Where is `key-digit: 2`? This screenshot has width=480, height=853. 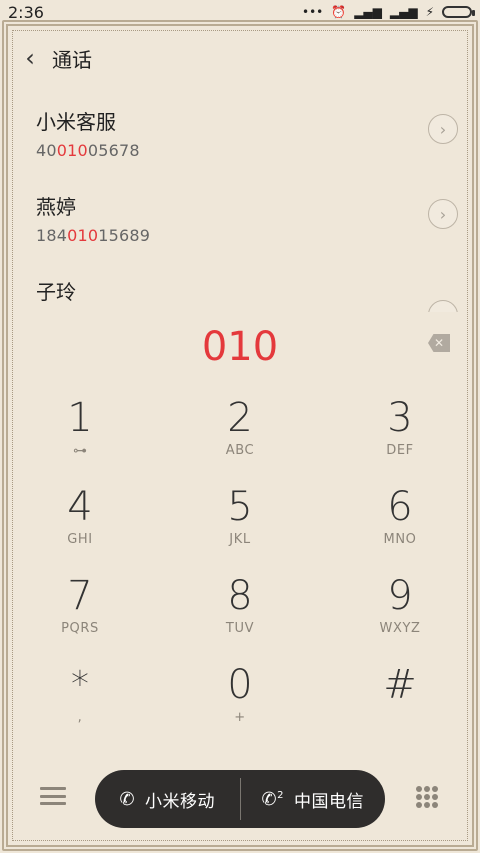
key-digit: 2 is located at coordinates (240, 418).